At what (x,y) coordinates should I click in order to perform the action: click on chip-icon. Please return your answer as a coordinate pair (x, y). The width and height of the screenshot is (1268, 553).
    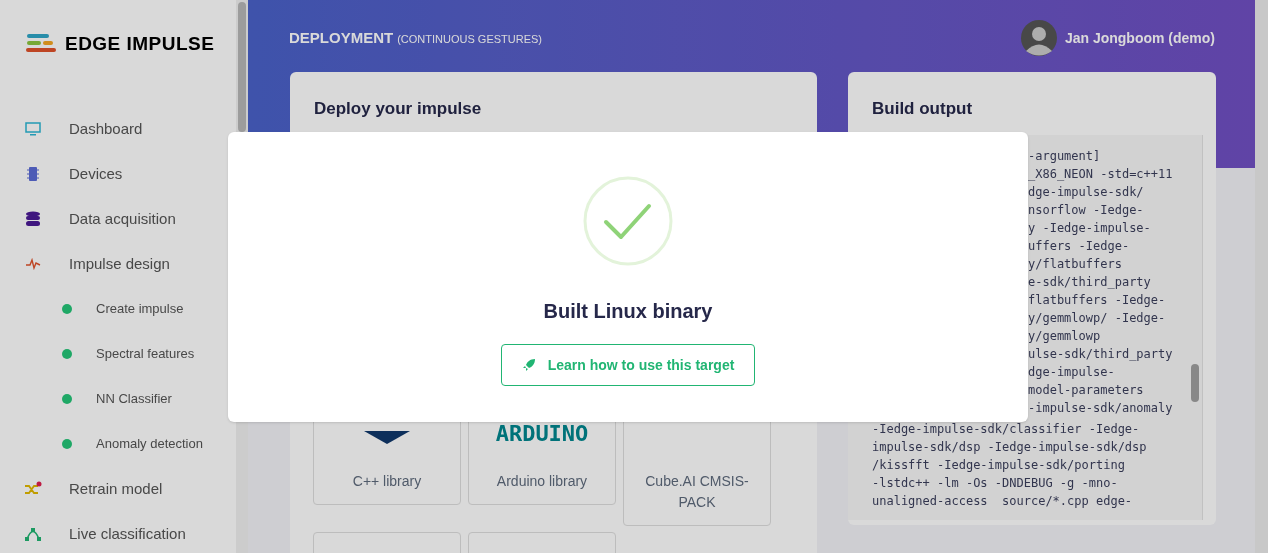
    Looking at the image, I should click on (33, 174).